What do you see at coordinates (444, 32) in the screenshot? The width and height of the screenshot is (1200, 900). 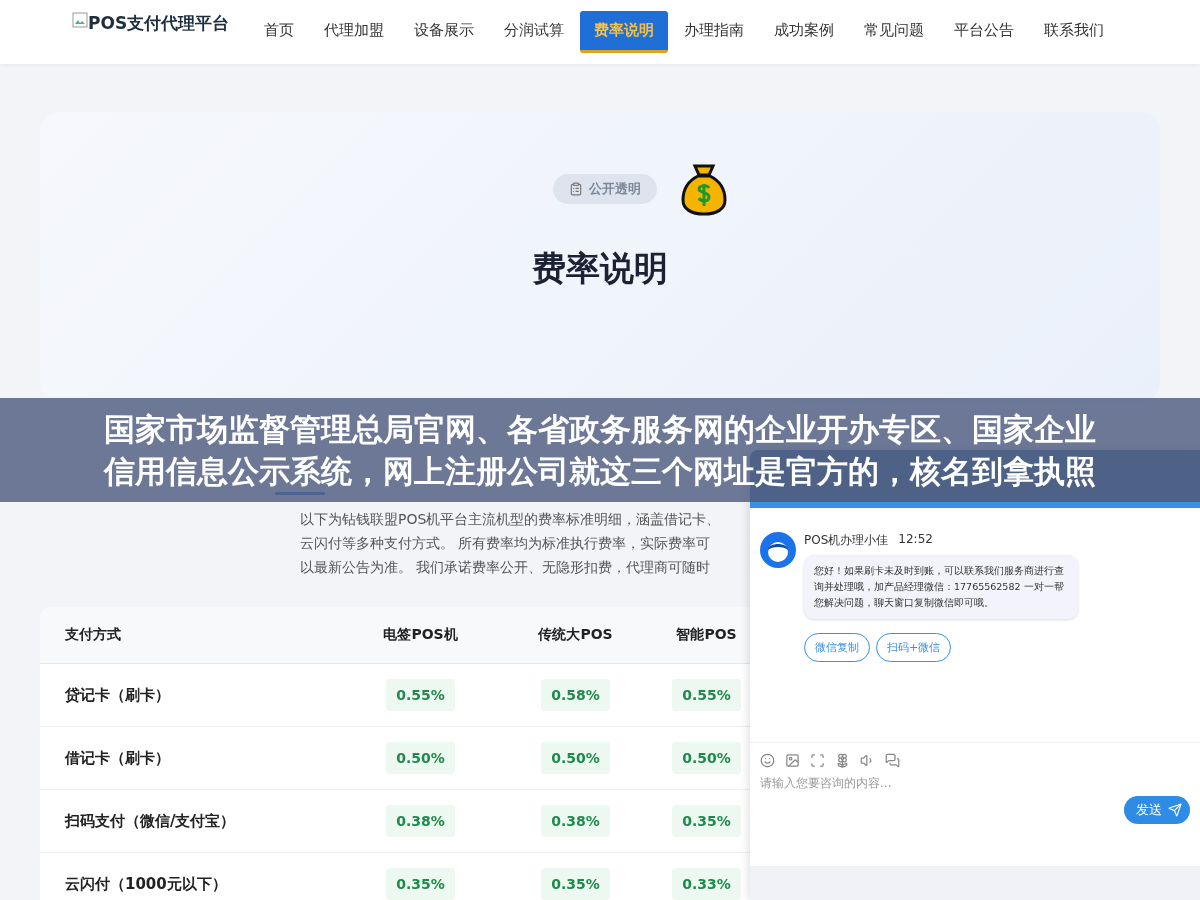 I see `nav-link: 设备展示` at bounding box center [444, 32].